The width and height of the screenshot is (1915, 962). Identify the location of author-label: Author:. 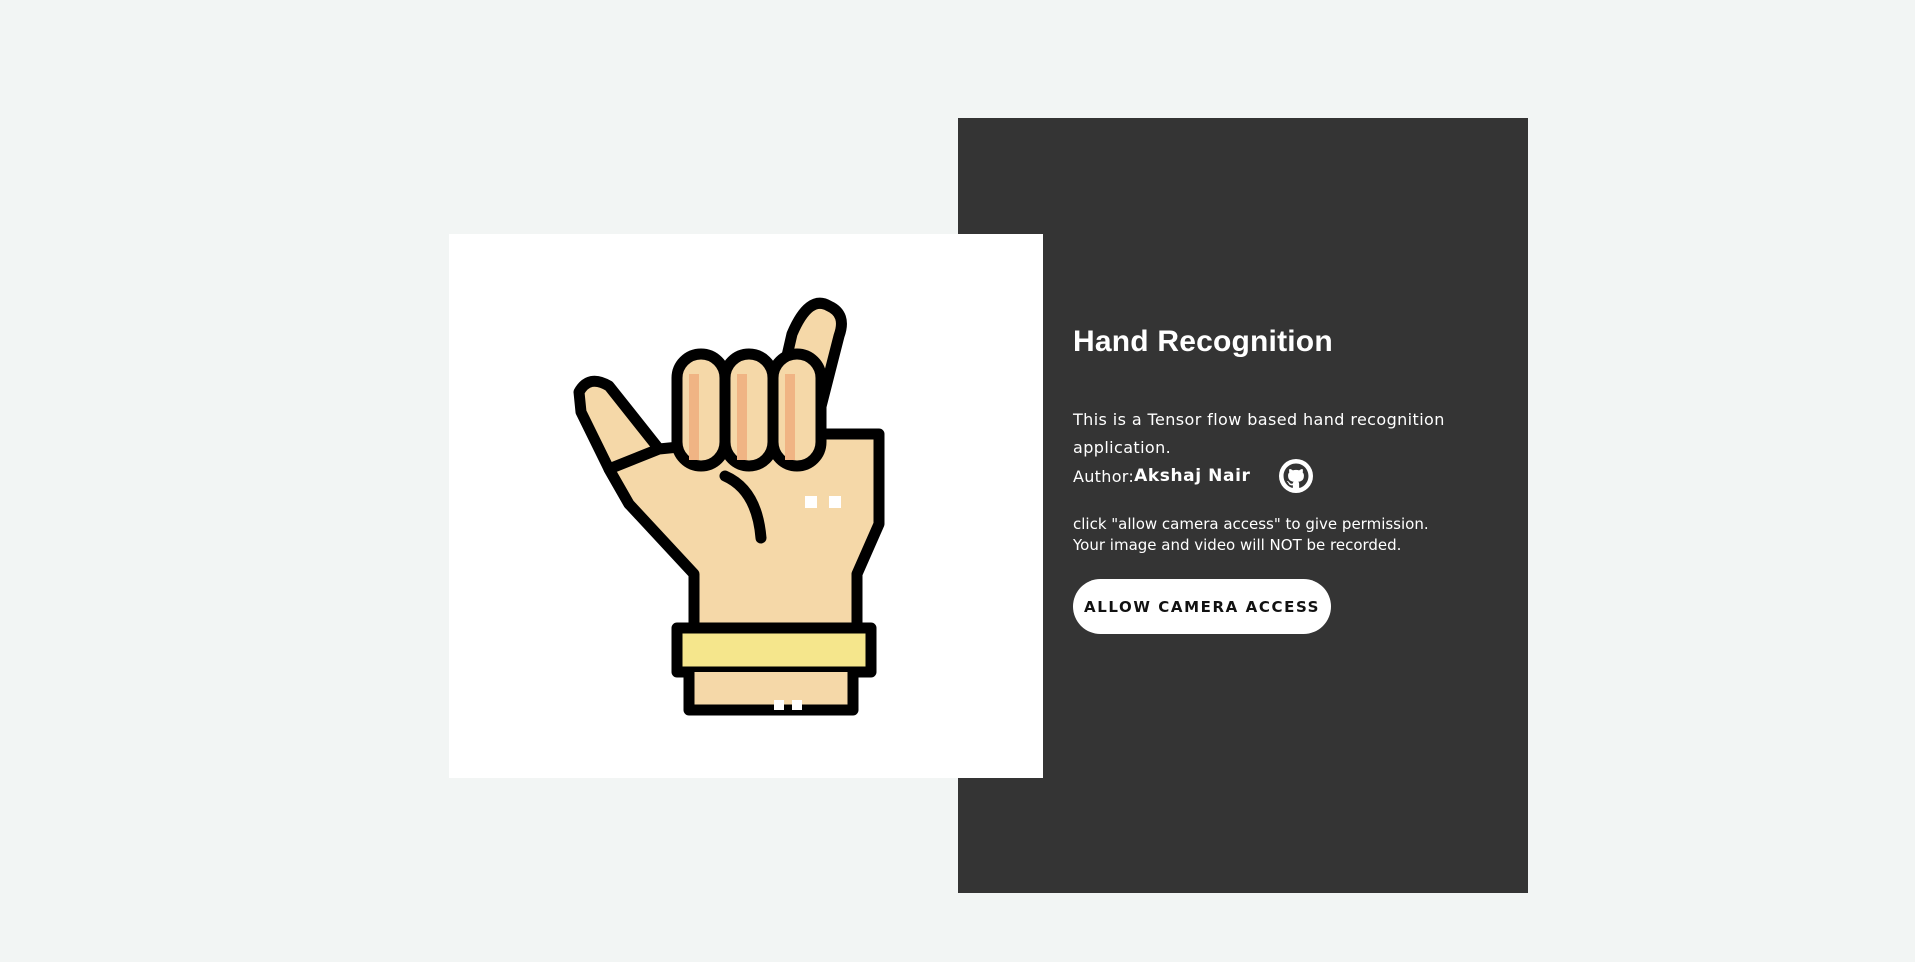
(1104, 476).